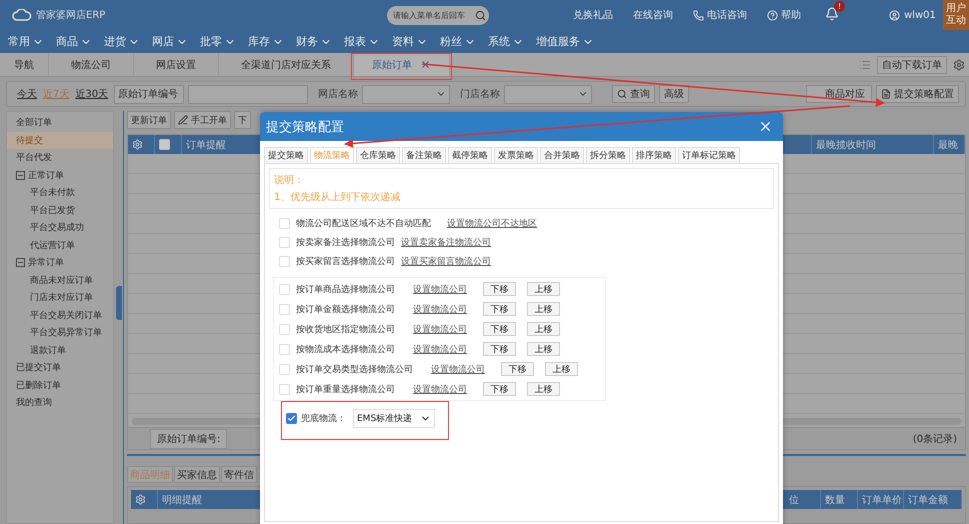 The height and width of the screenshot is (524, 969). What do you see at coordinates (674, 94) in the screenshot?
I see `advanced-button: 高级` at bounding box center [674, 94].